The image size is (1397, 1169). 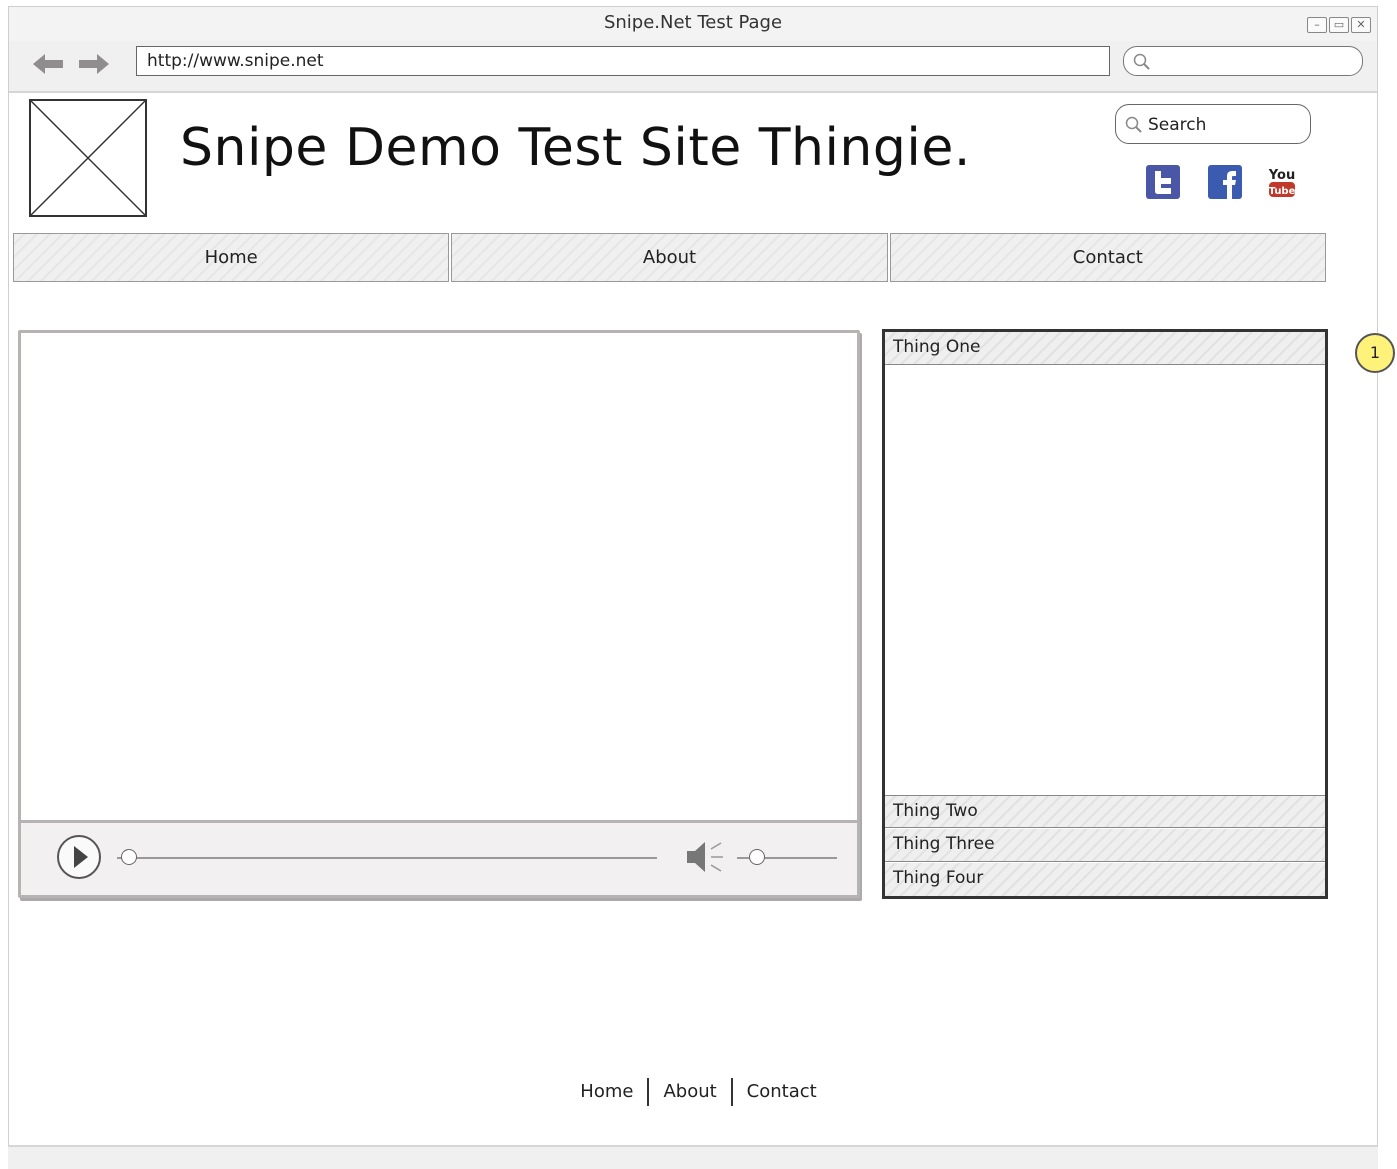 What do you see at coordinates (1105, 845) in the screenshot?
I see `accordion-item-thing-three: Thing Three` at bounding box center [1105, 845].